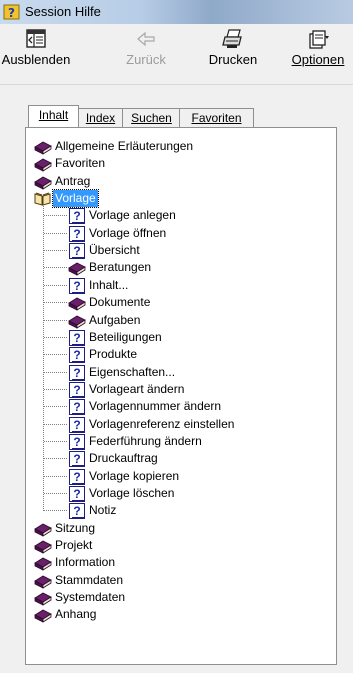 The height and width of the screenshot is (673, 353). What do you see at coordinates (123, 458) in the screenshot?
I see `tree-item-label: Druckauftrag` at bounding box center [123, 458].